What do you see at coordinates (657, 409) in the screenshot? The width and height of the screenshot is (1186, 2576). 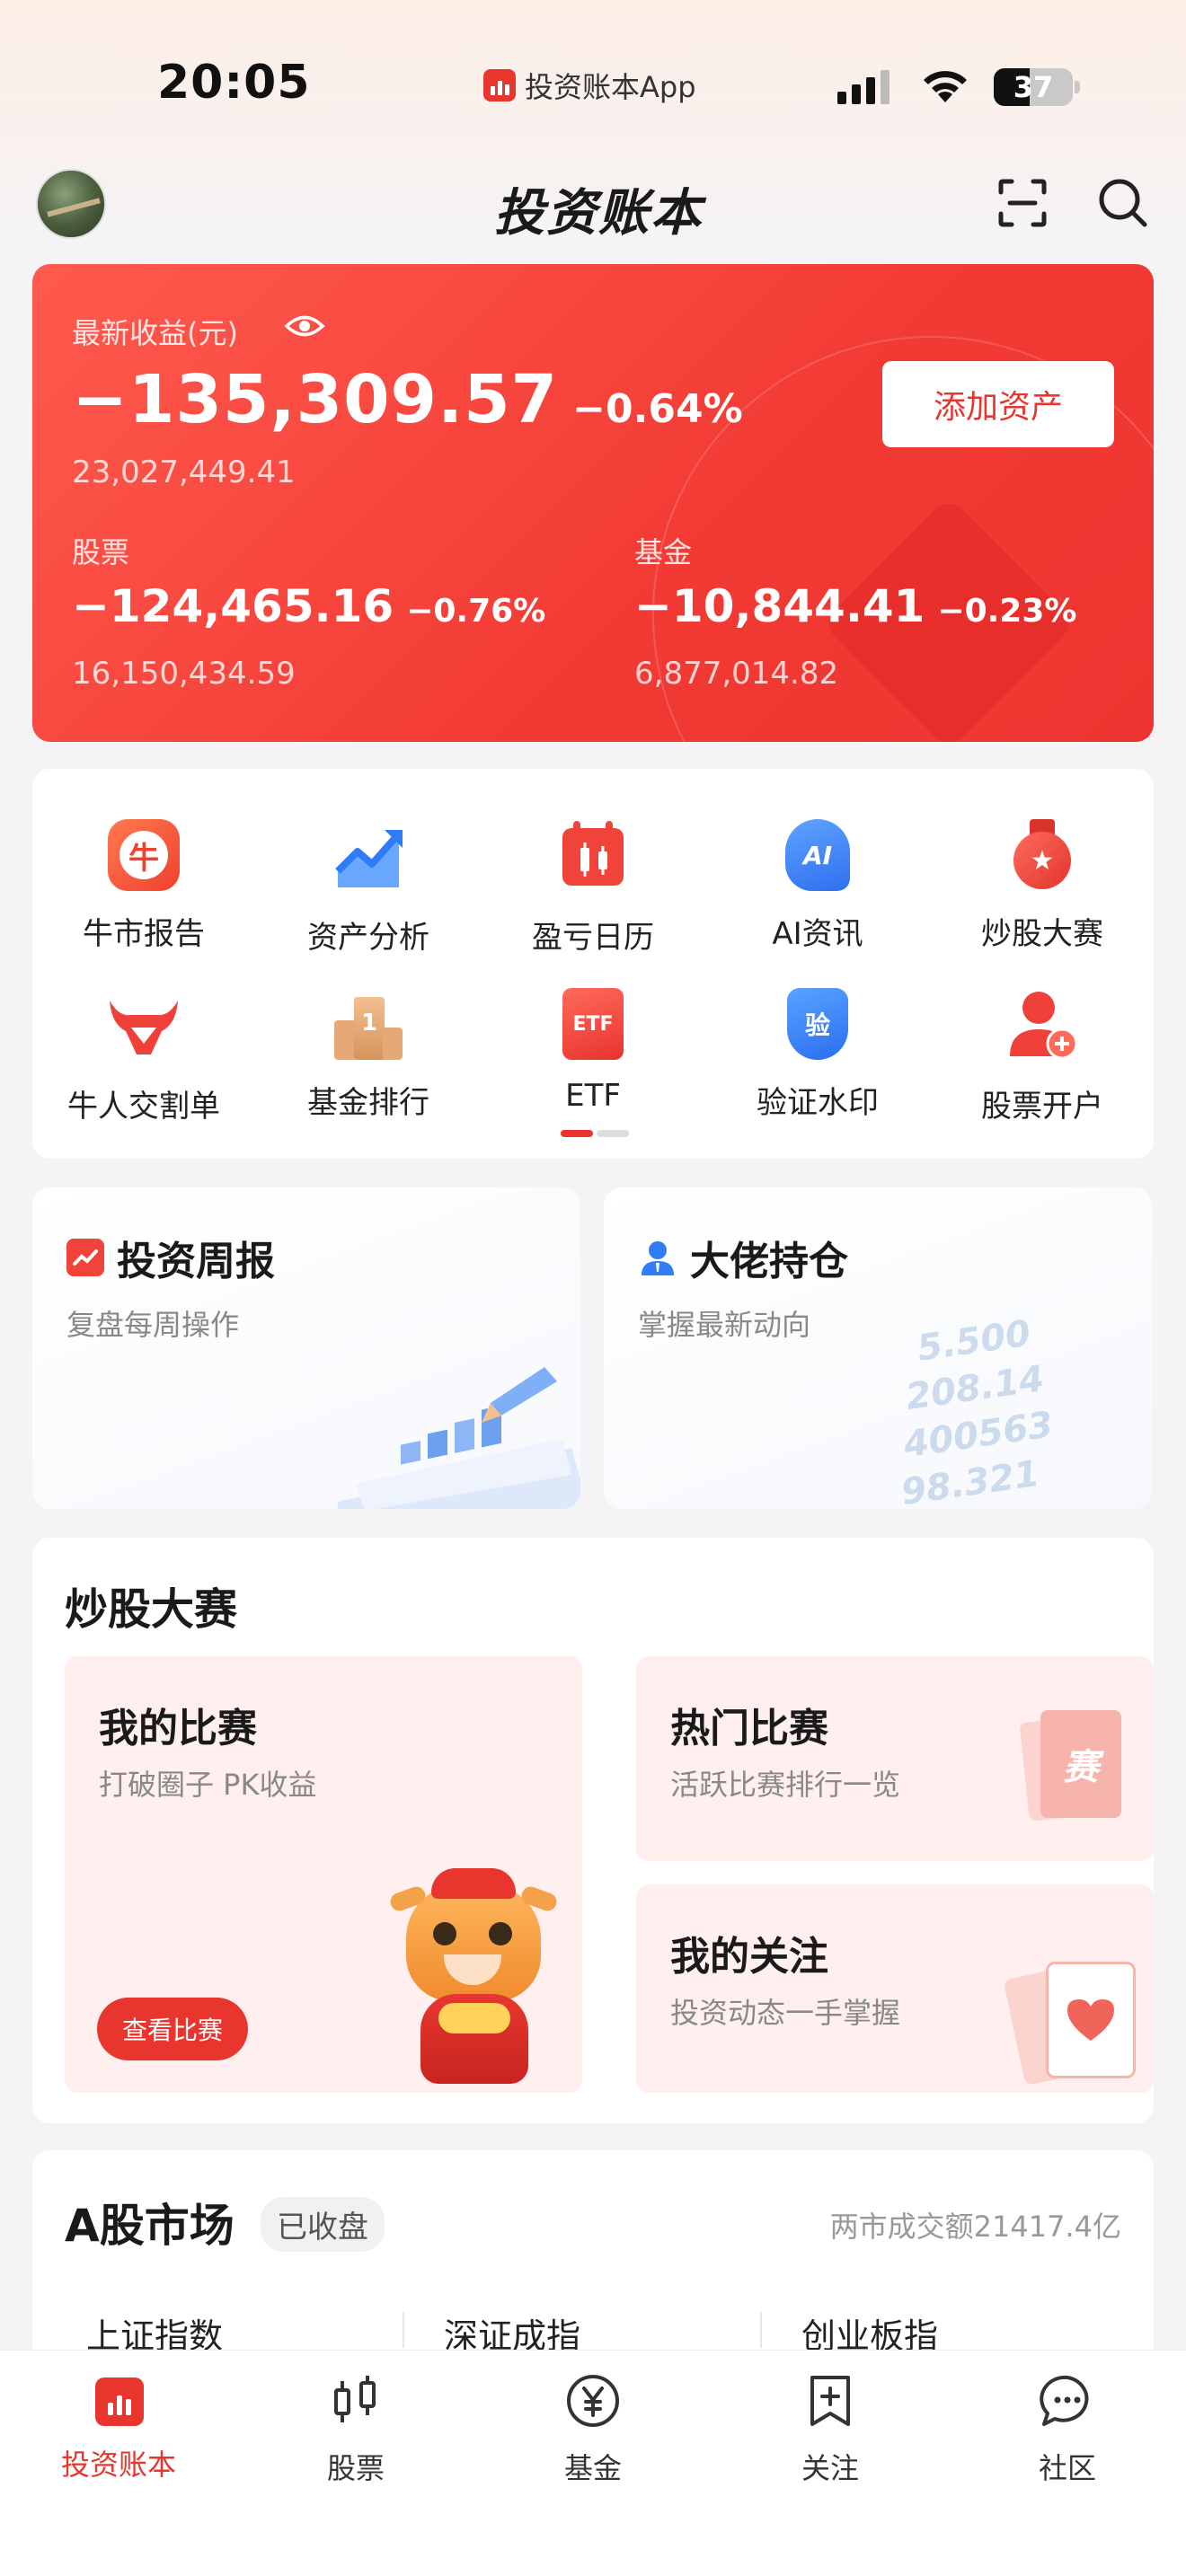 I see `latest-earnings-pct: −0.64%` at bounding box center [657, 409].